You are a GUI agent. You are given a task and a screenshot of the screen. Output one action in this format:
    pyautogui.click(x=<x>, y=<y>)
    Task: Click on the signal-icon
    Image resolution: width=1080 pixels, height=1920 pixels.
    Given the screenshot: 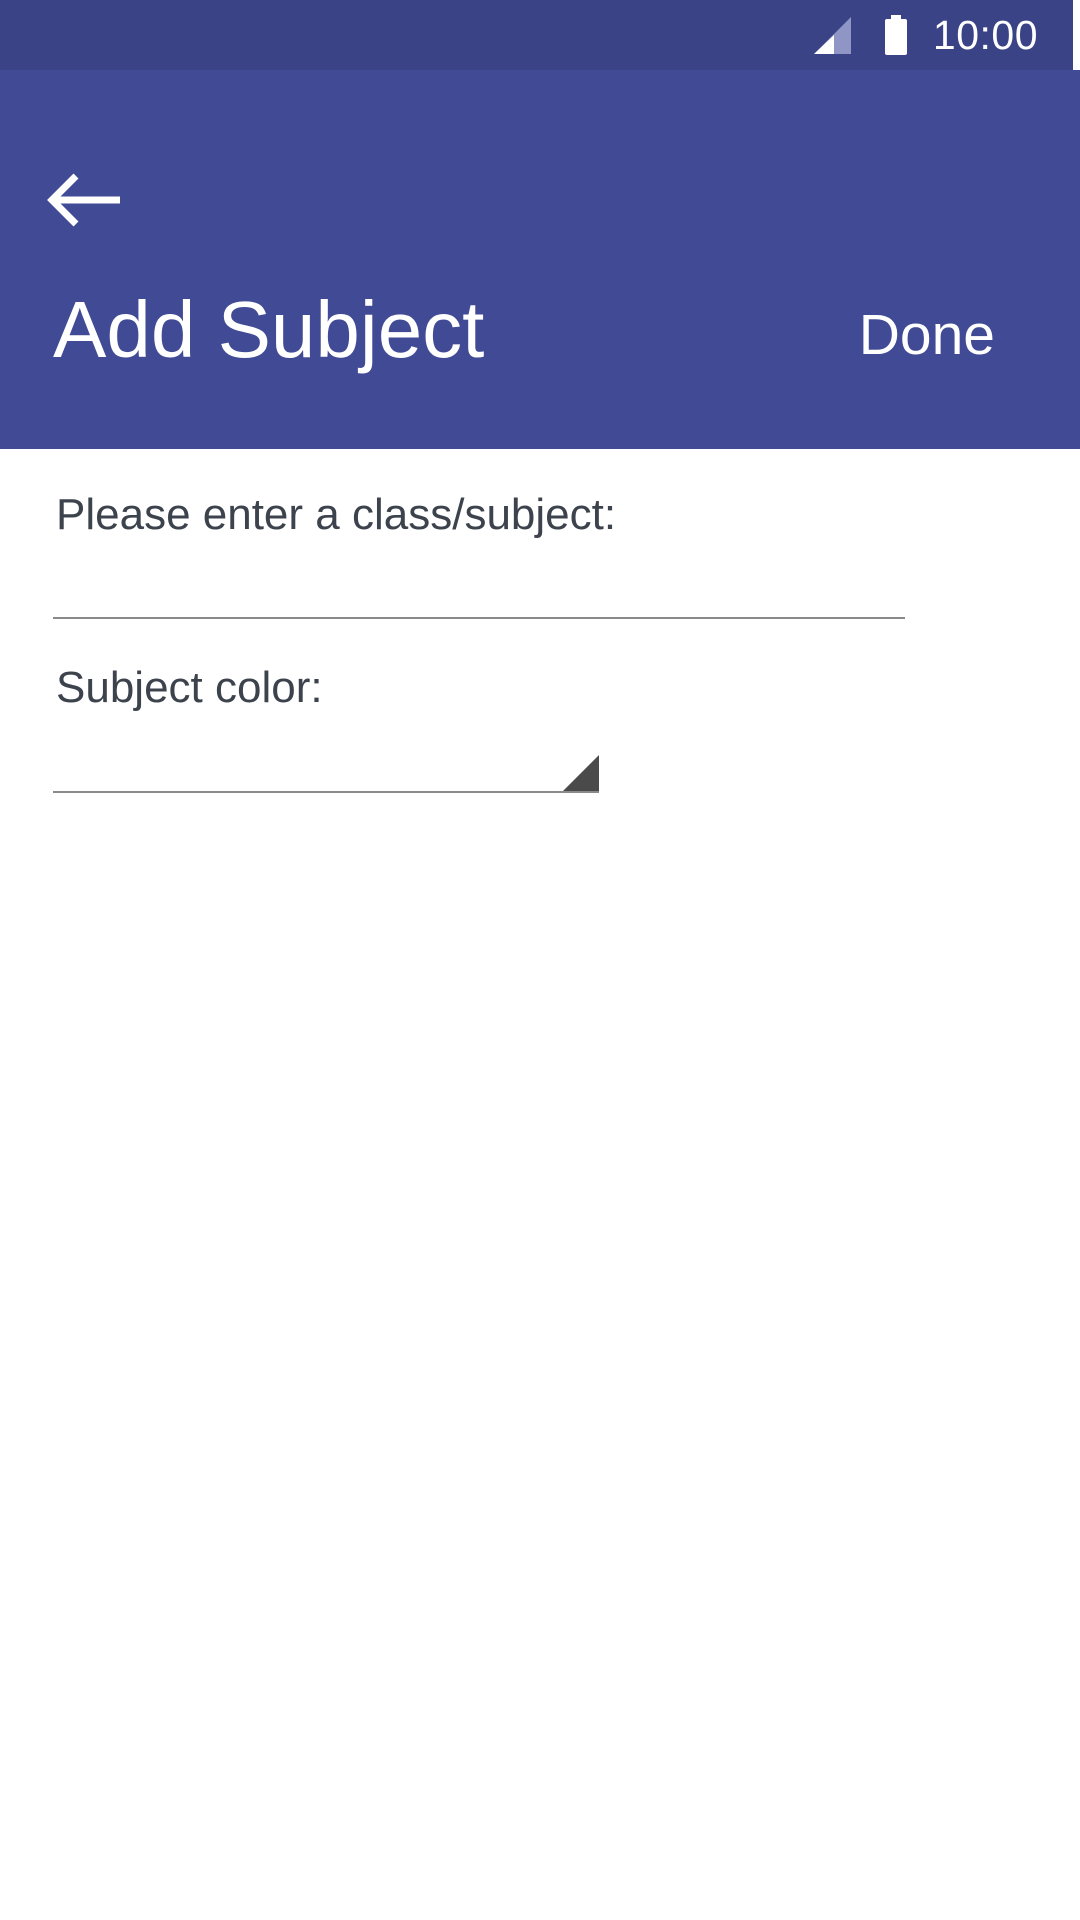 What is the action you would take?
    pyautogui.click(x=832, y=35)
    